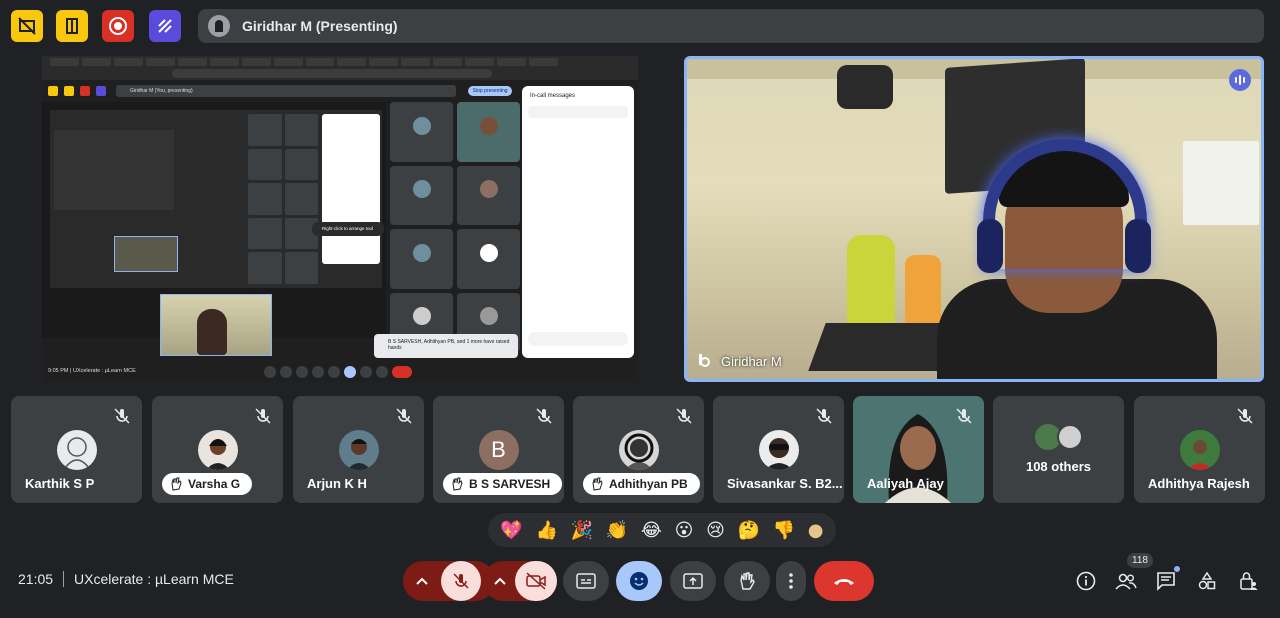  I want to click on more-options-button, so click(791, 581).